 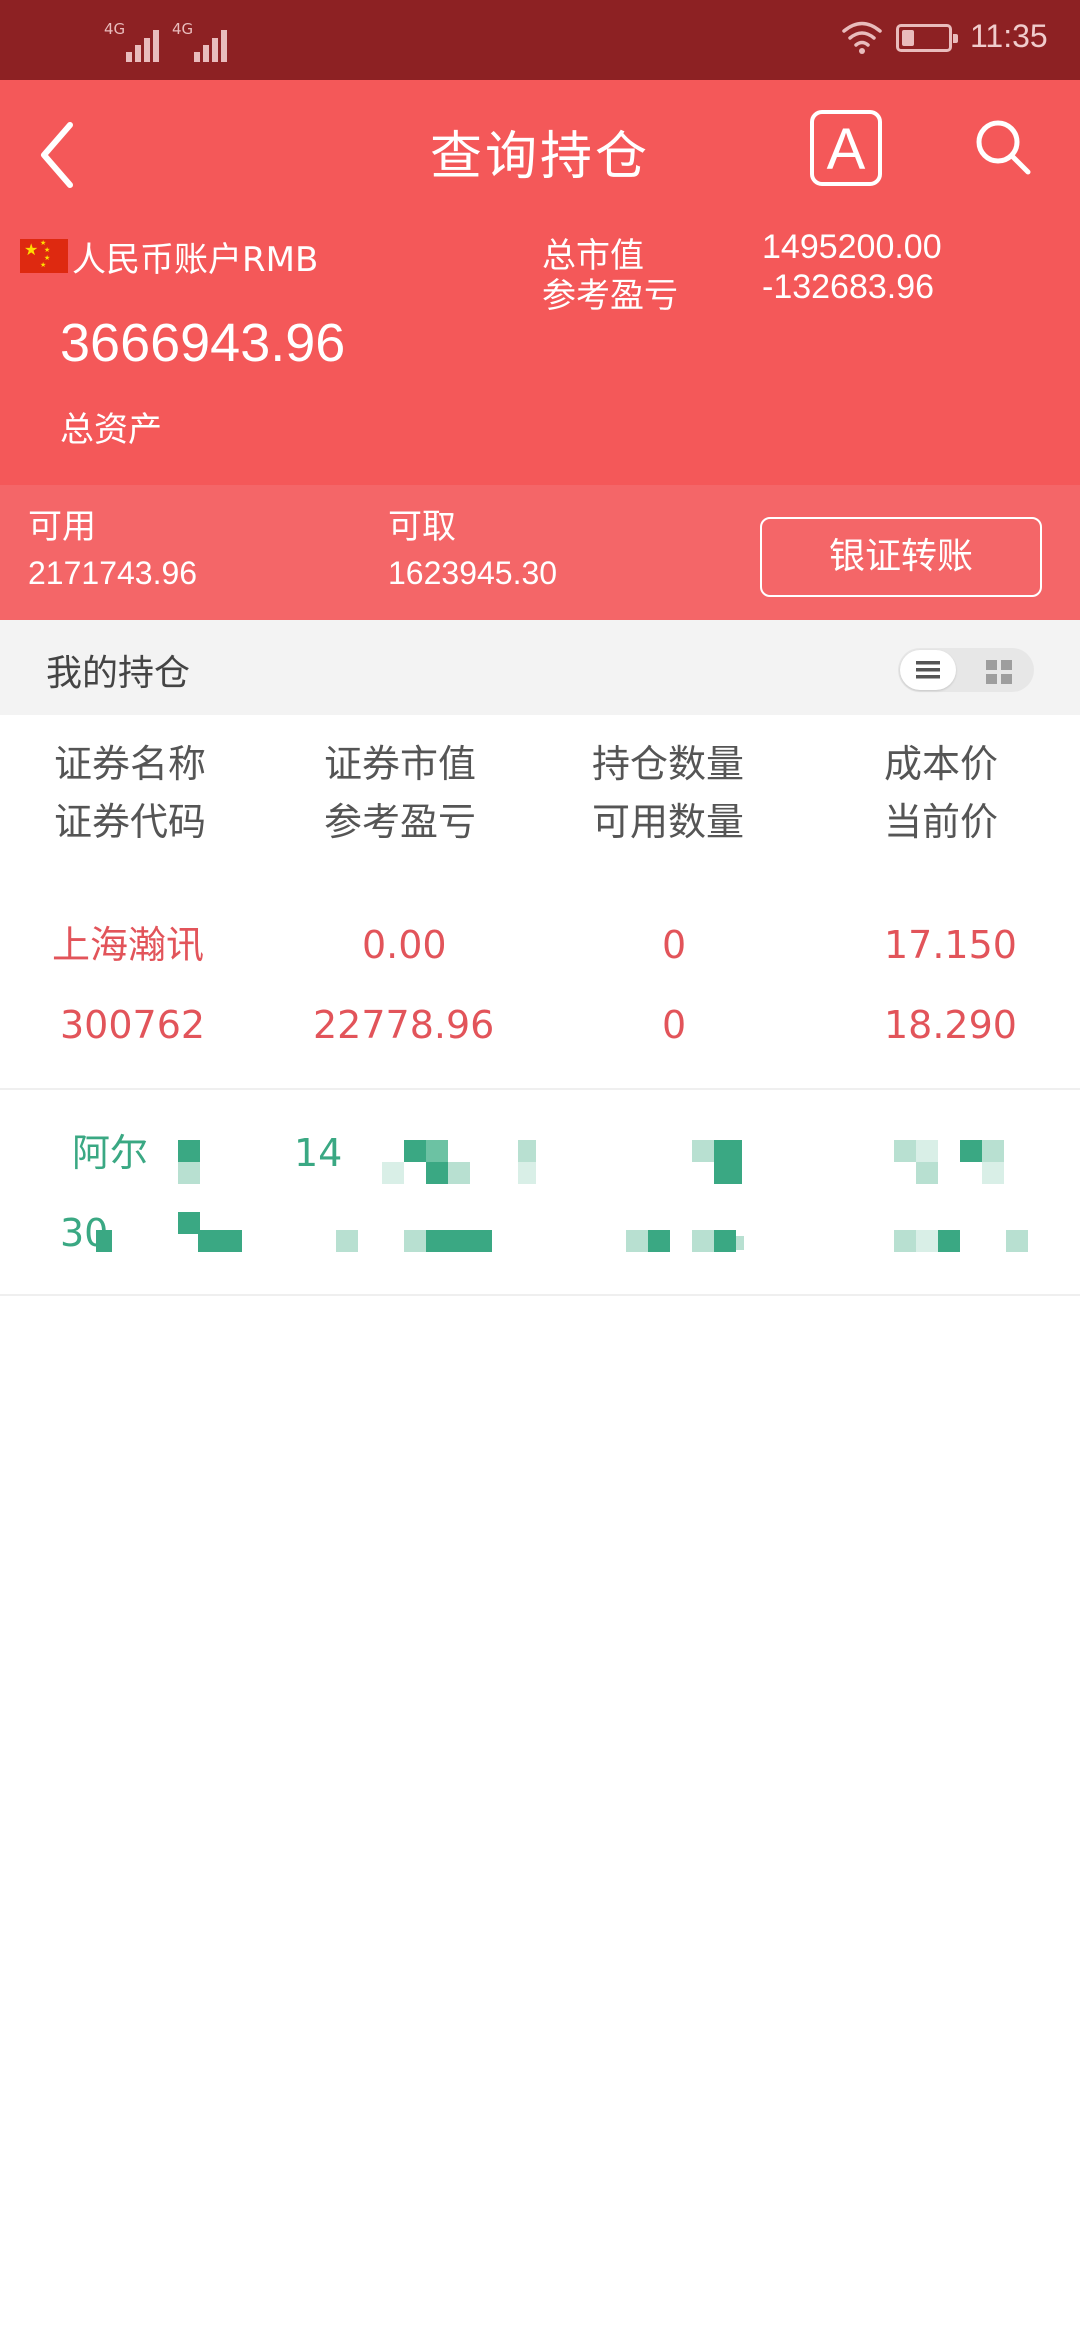 I want to click on security-code: 300762, so click(x=133, y=1025).